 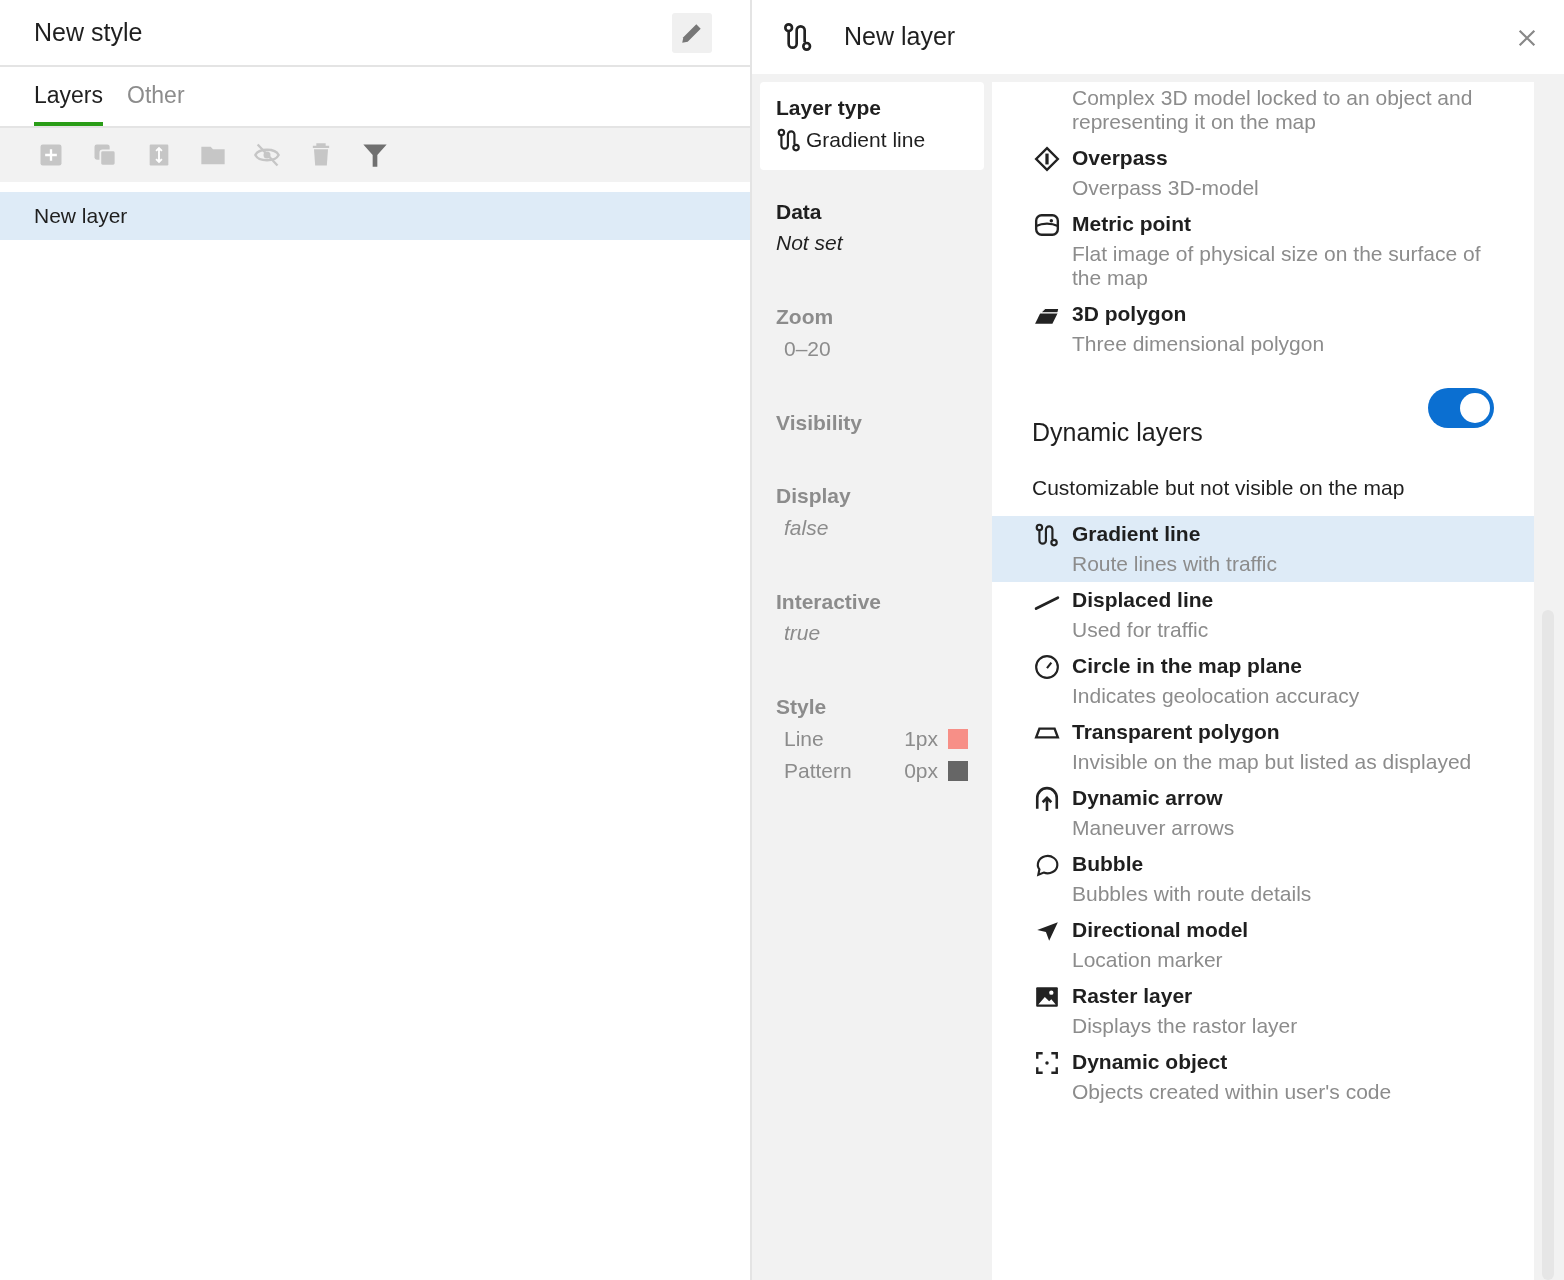 I want to click on item-description: Indicates geolocation accuracy, so click(x=1216, y=695).